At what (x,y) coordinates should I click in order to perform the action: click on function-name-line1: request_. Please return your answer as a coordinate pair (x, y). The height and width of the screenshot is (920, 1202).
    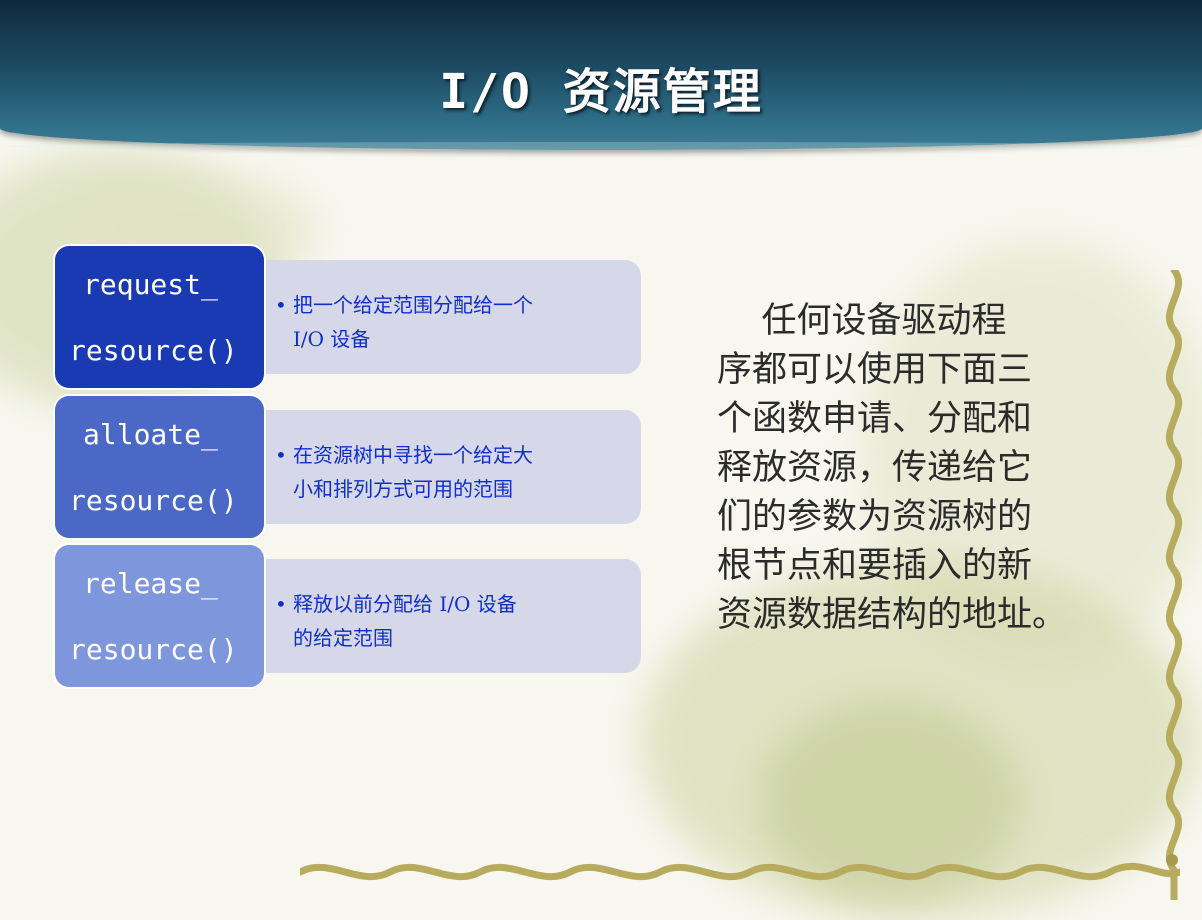
    Looking at the image, I should click on (150, 284).